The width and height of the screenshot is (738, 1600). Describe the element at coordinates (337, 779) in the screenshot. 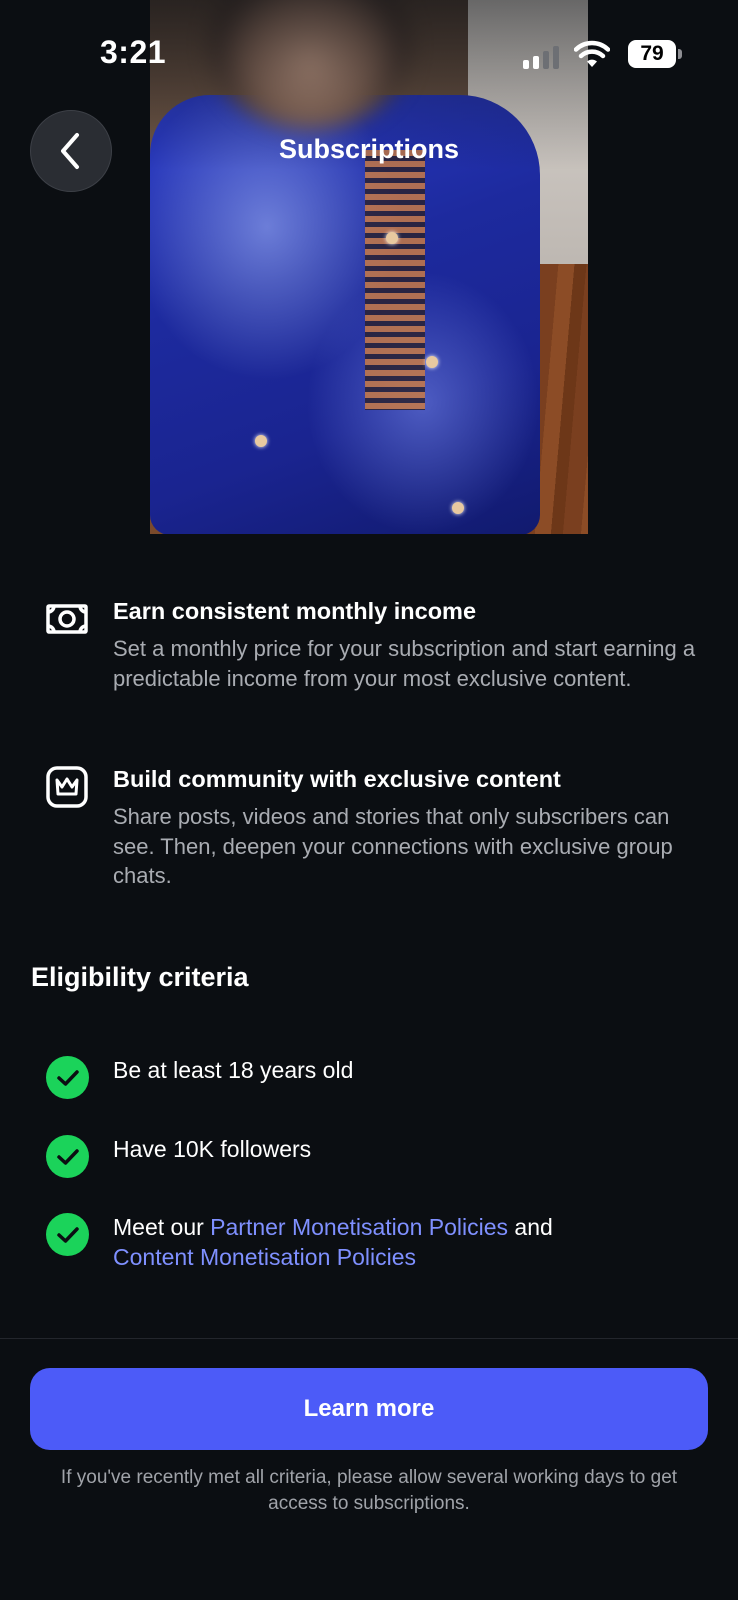

I see `feature-title: Build community with exclusive content` at that location.